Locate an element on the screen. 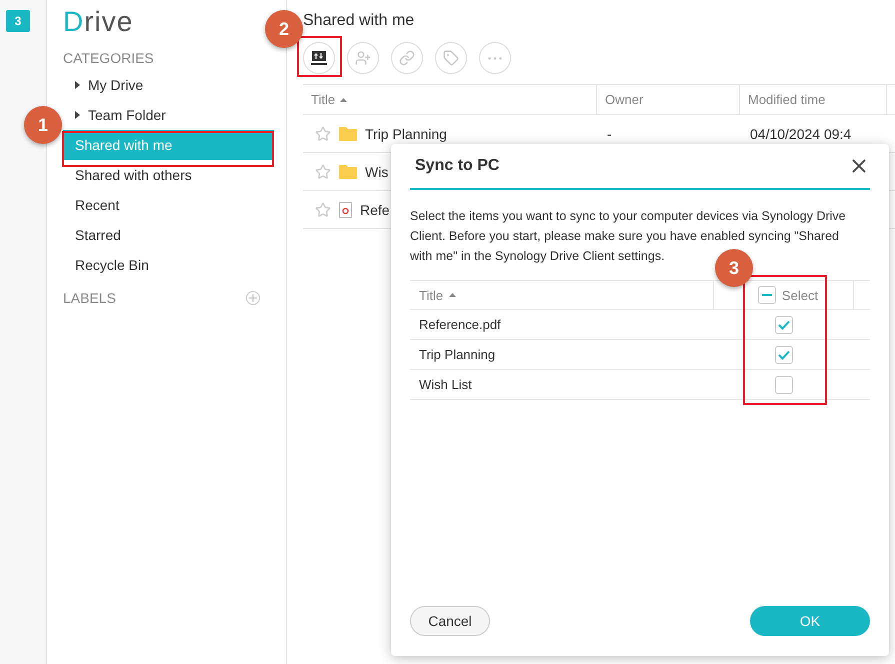 The width and height of the screenshot is (895, 664). step-marker: 2 is located at coordinates (284, 29).